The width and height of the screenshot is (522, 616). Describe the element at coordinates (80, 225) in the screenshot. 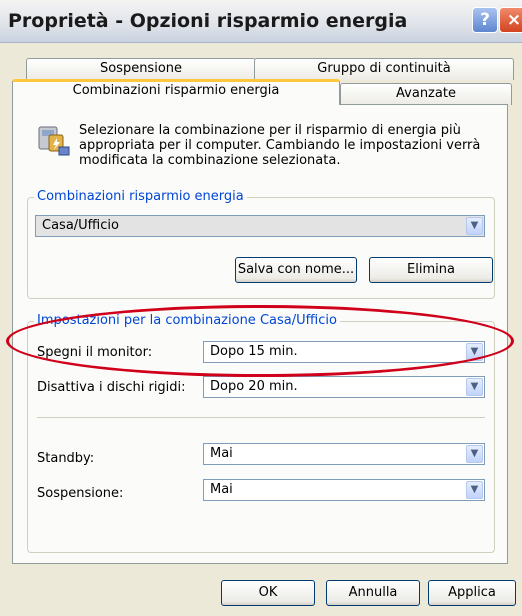

I see `scheme-select-value: Casa/Ufficio` at that location.